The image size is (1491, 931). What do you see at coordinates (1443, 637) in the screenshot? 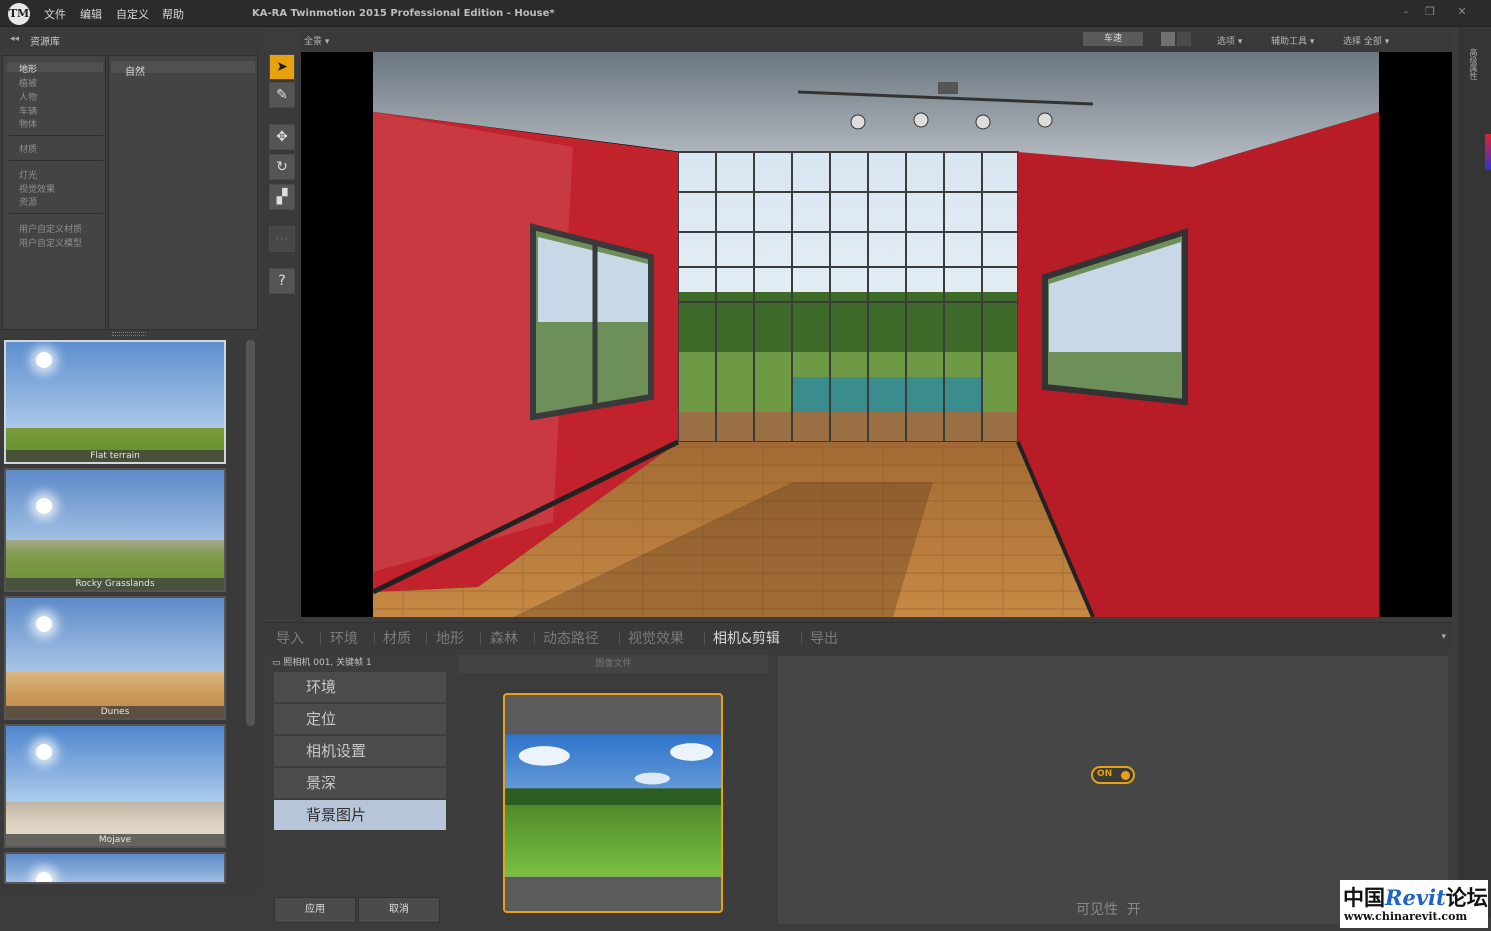
I see `collapse-panel-icon: ▾` at bounding box center [1443, 637].